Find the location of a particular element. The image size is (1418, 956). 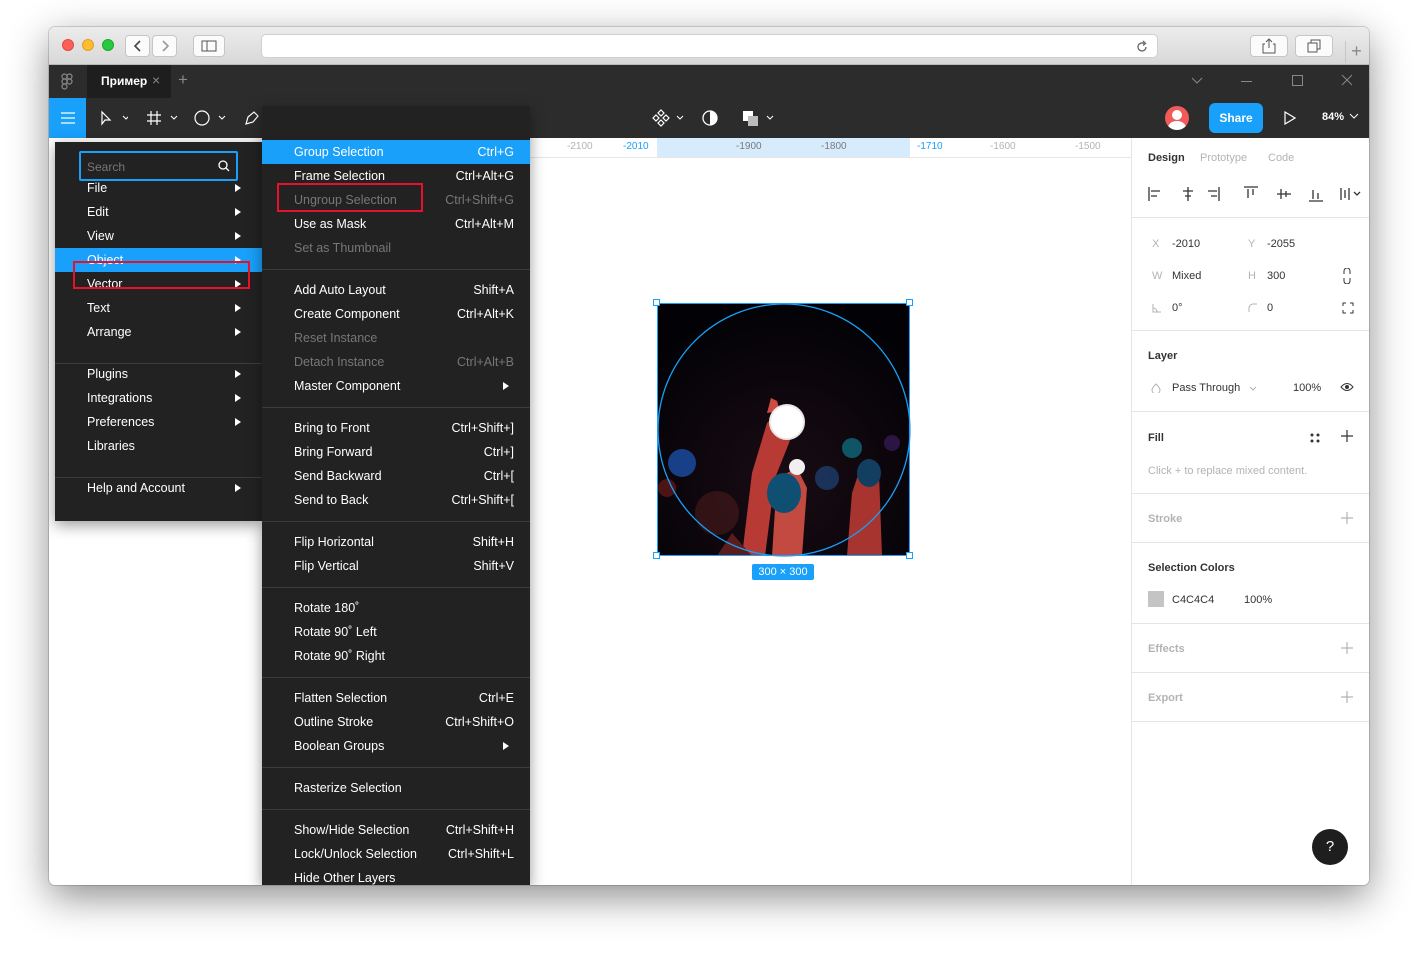

style-grid-icon is located at coordinates (1315, 438).